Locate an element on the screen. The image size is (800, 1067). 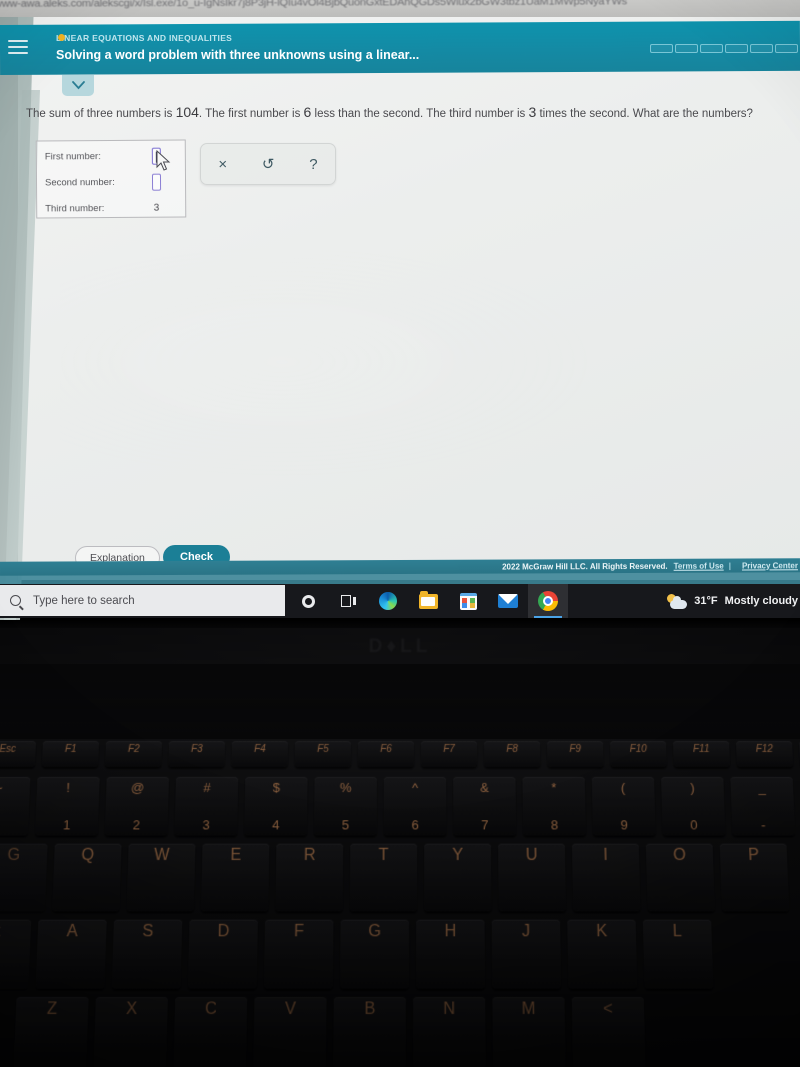
keyboard-key: C is located at coordinates (210, 1032).